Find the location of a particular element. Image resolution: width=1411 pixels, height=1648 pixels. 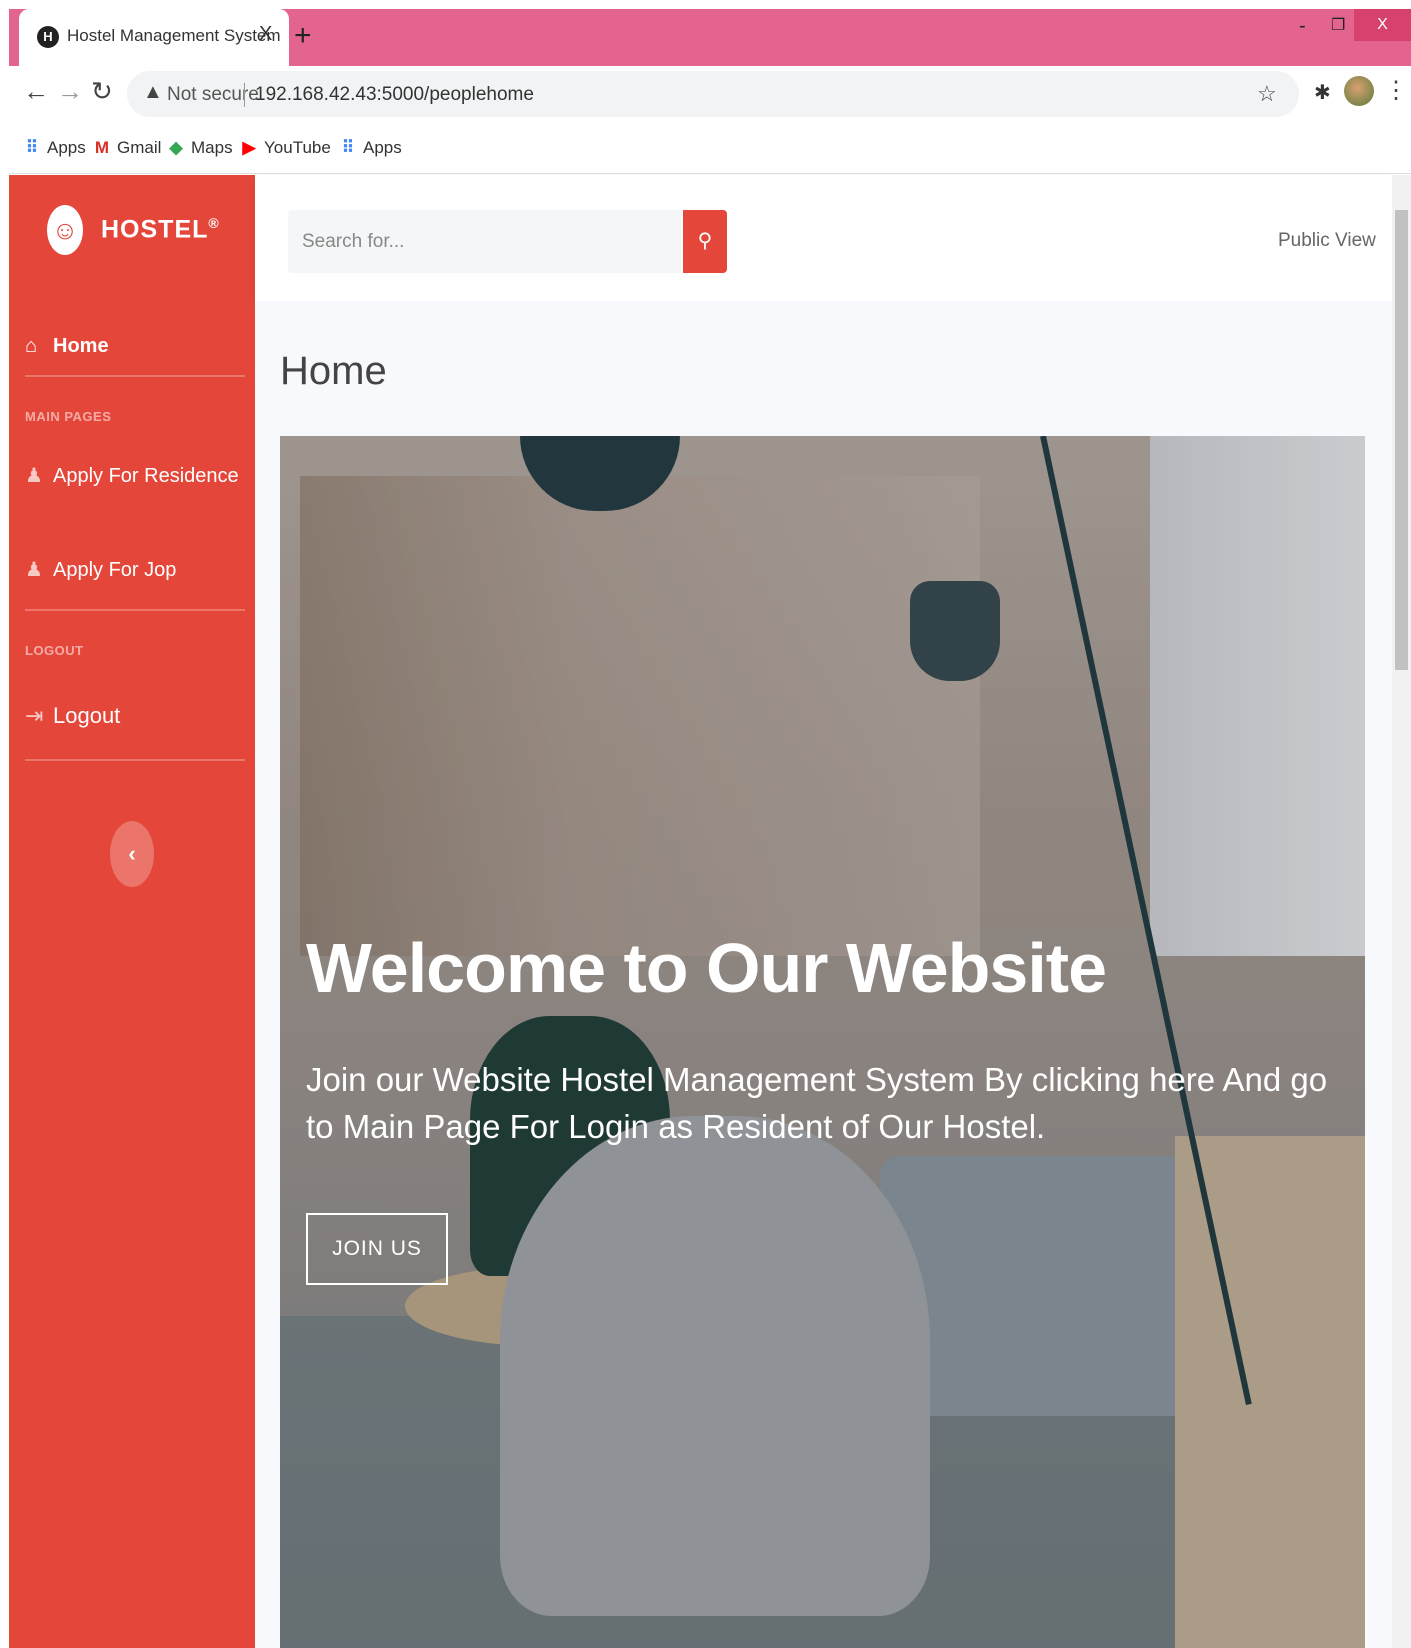

home-icon: ⌂ is located at coordinates (31, 346).